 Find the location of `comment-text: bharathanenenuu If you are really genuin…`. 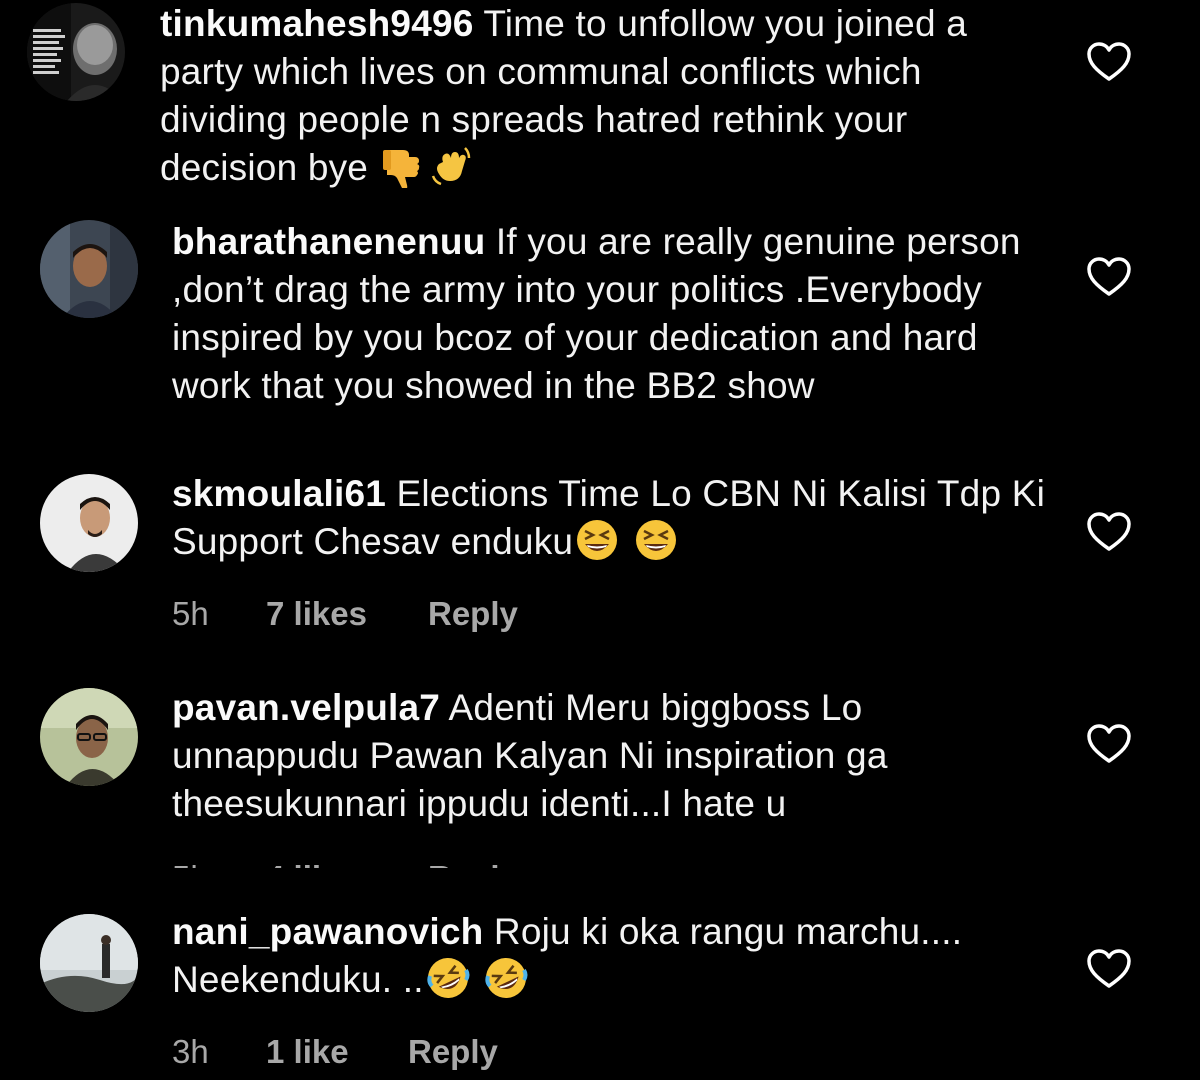

comment-text: bharathanenenuu If you are really genuin… is located at coordinates (612, 324).